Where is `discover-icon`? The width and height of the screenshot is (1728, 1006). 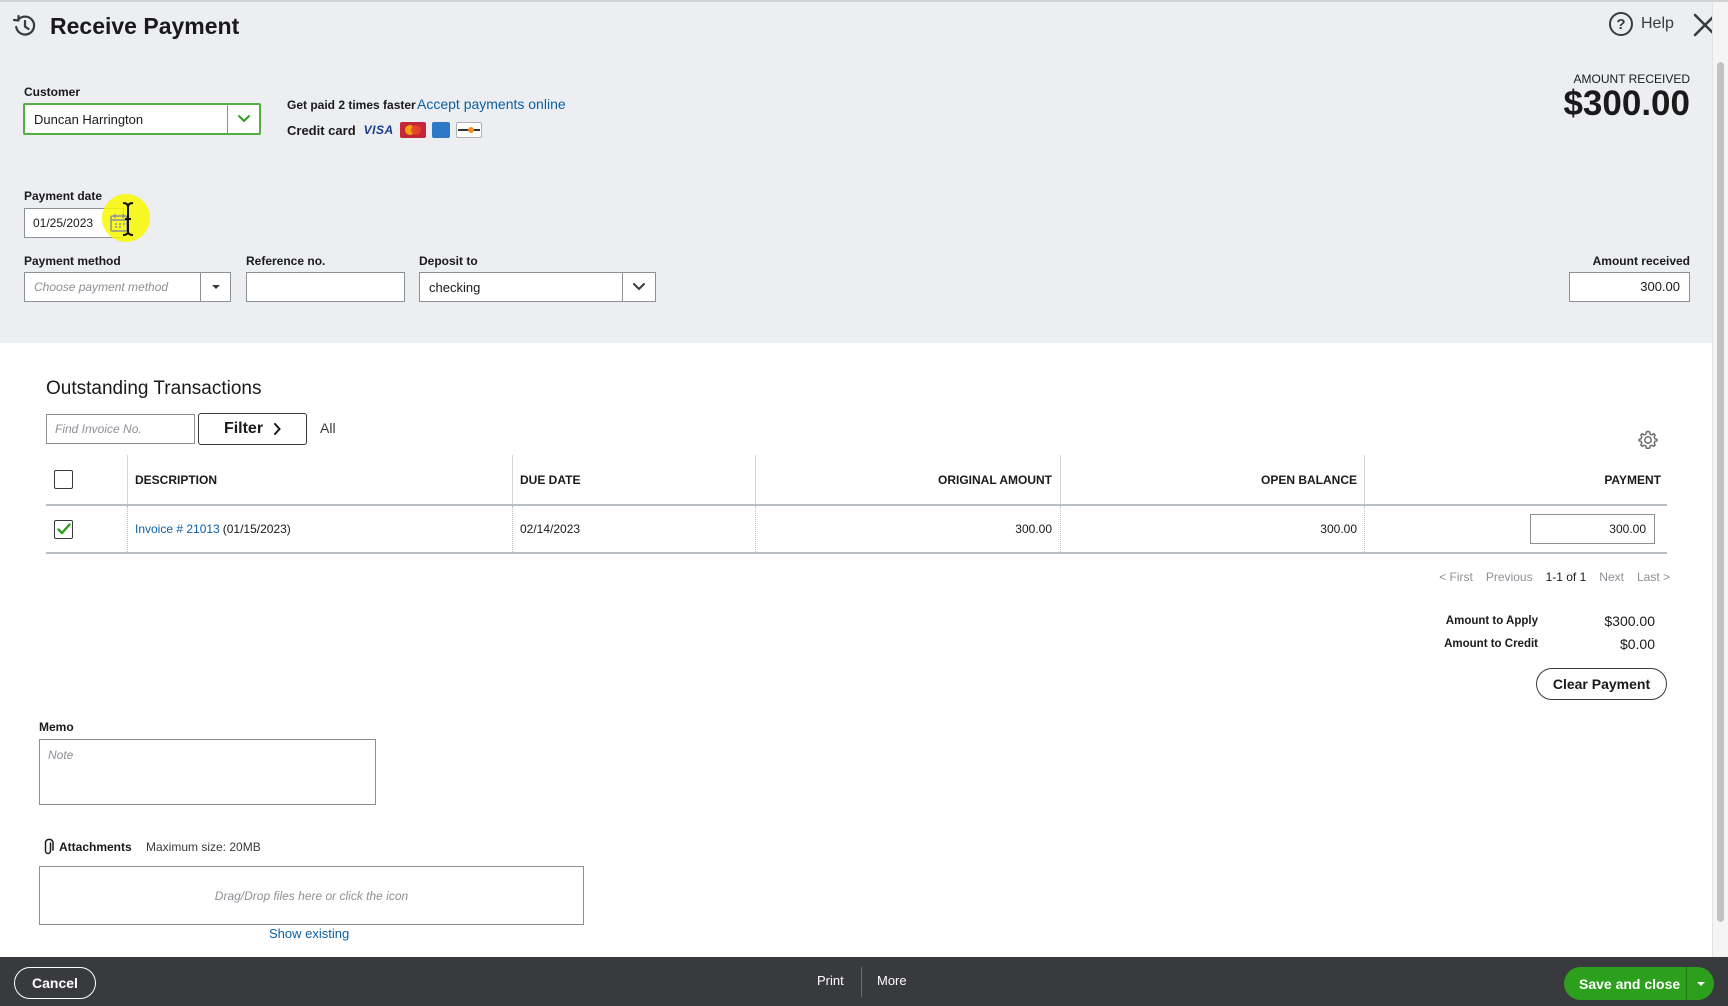
discover-icon is located at coordinates (468, 130).